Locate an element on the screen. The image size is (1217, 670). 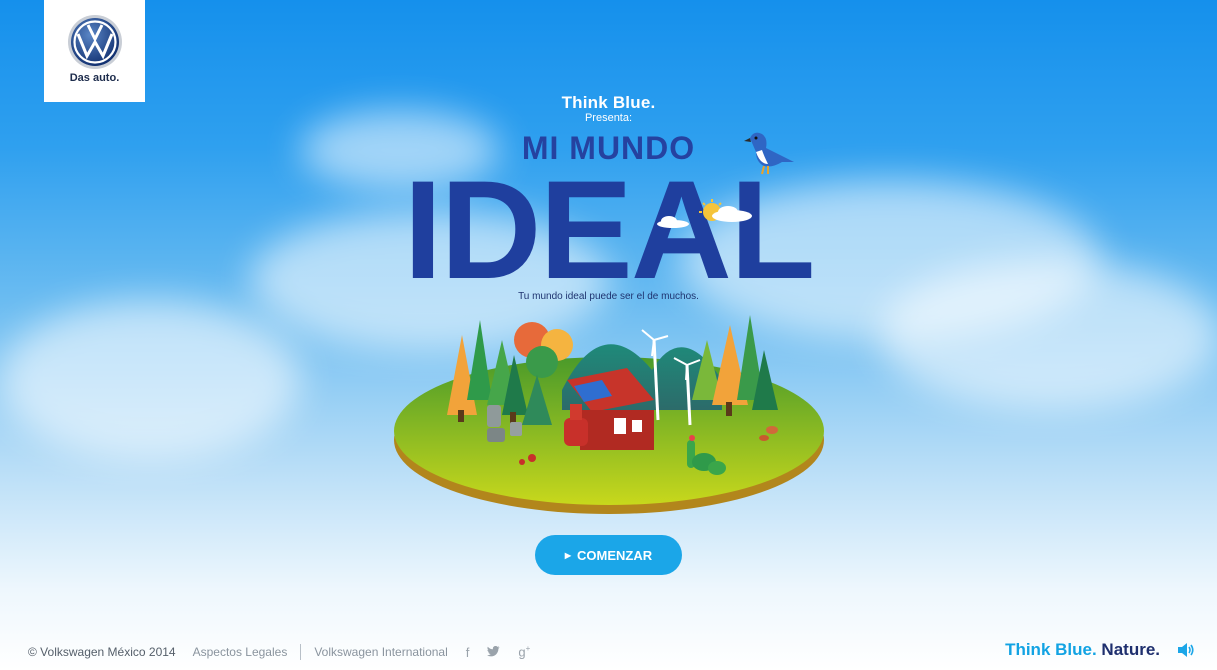
think-blue-heading: Think Blue. is located at coordinates (608, 102).